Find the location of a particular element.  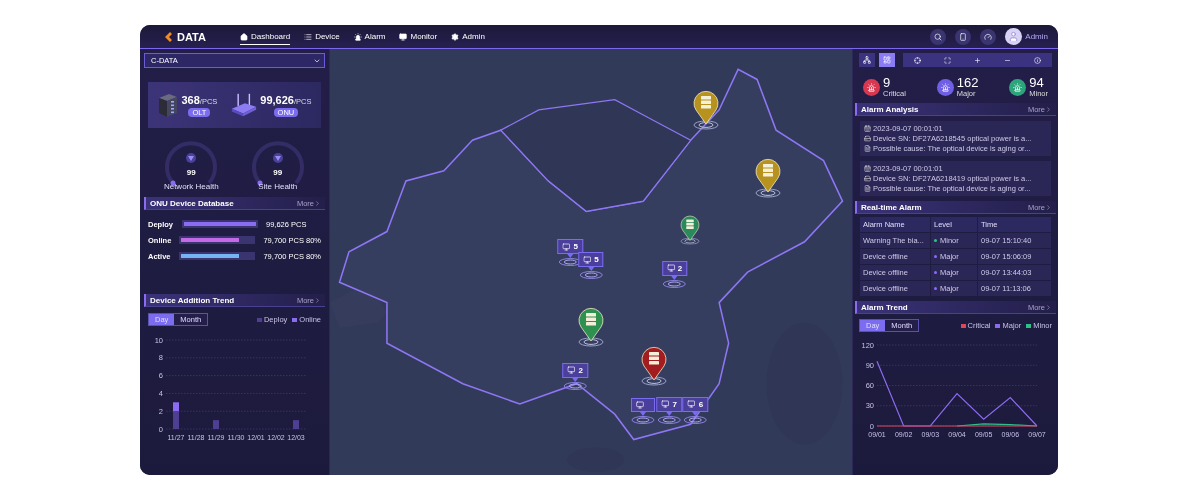

search-button is located at coordinates (938, 36).